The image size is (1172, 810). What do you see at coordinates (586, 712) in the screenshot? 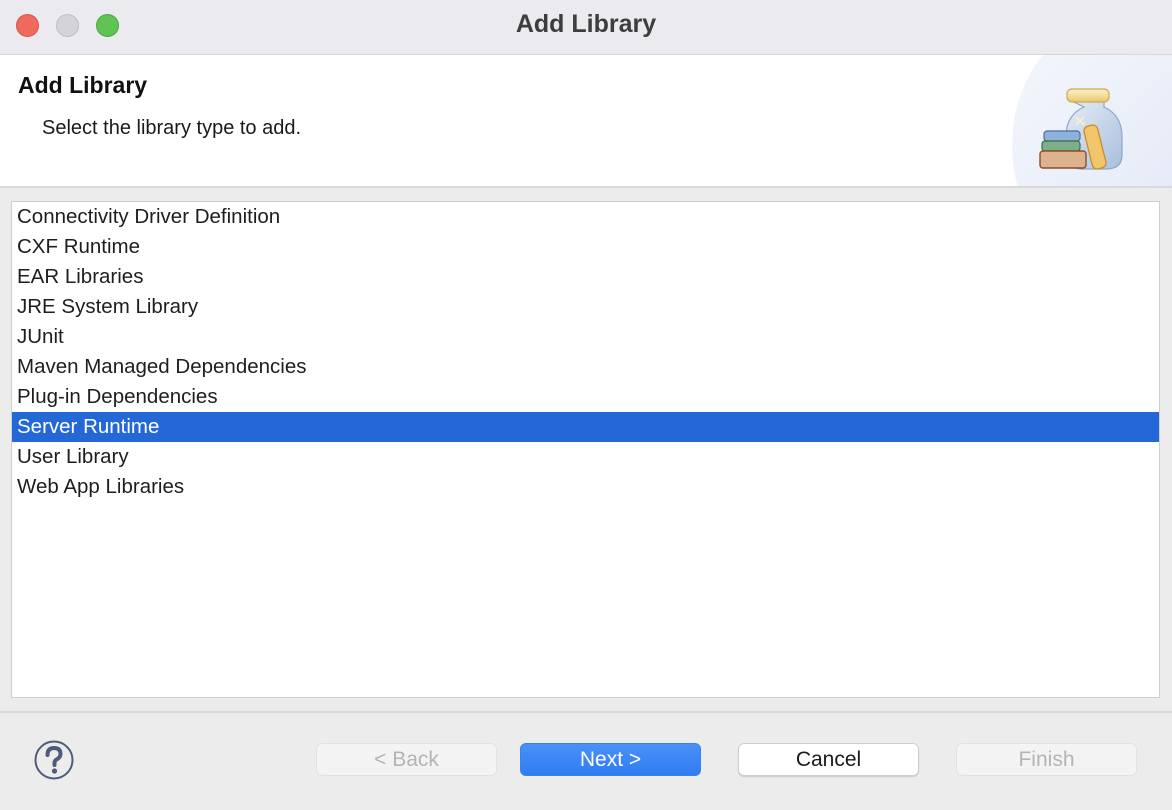
I see `footer-divider` at bounding box center [586, 712].